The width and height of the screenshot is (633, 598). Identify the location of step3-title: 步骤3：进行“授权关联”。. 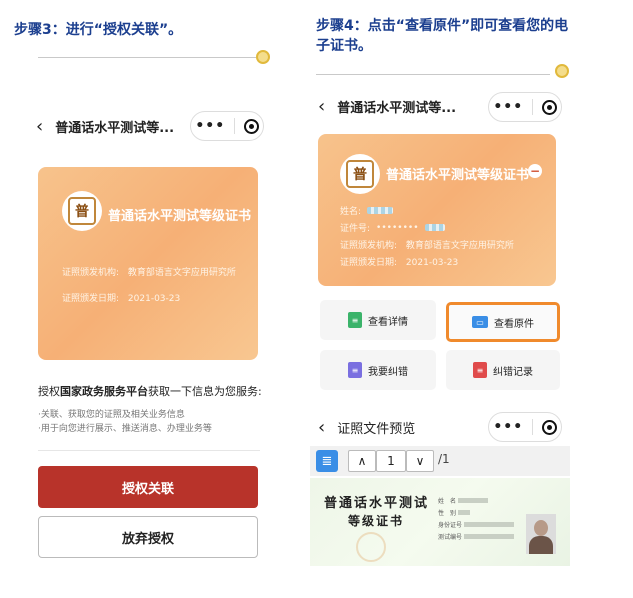
(98, 30).